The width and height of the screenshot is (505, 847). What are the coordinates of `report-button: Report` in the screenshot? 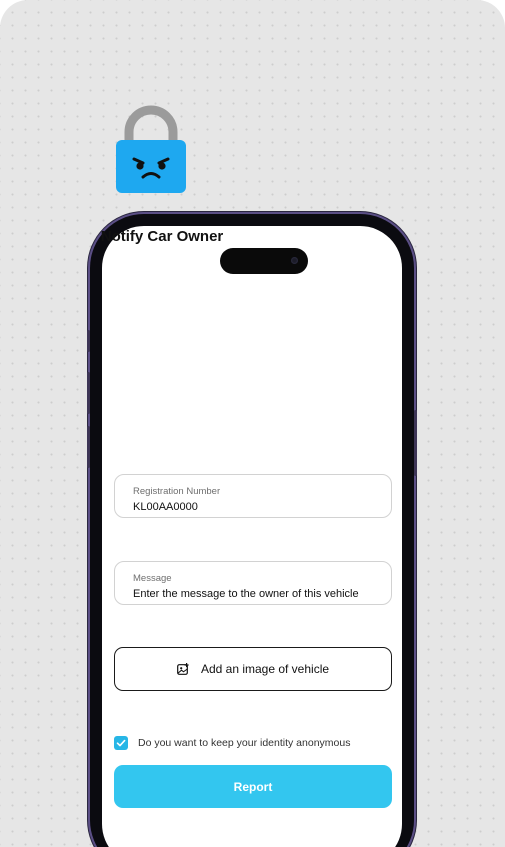 It's located at (253, 786).